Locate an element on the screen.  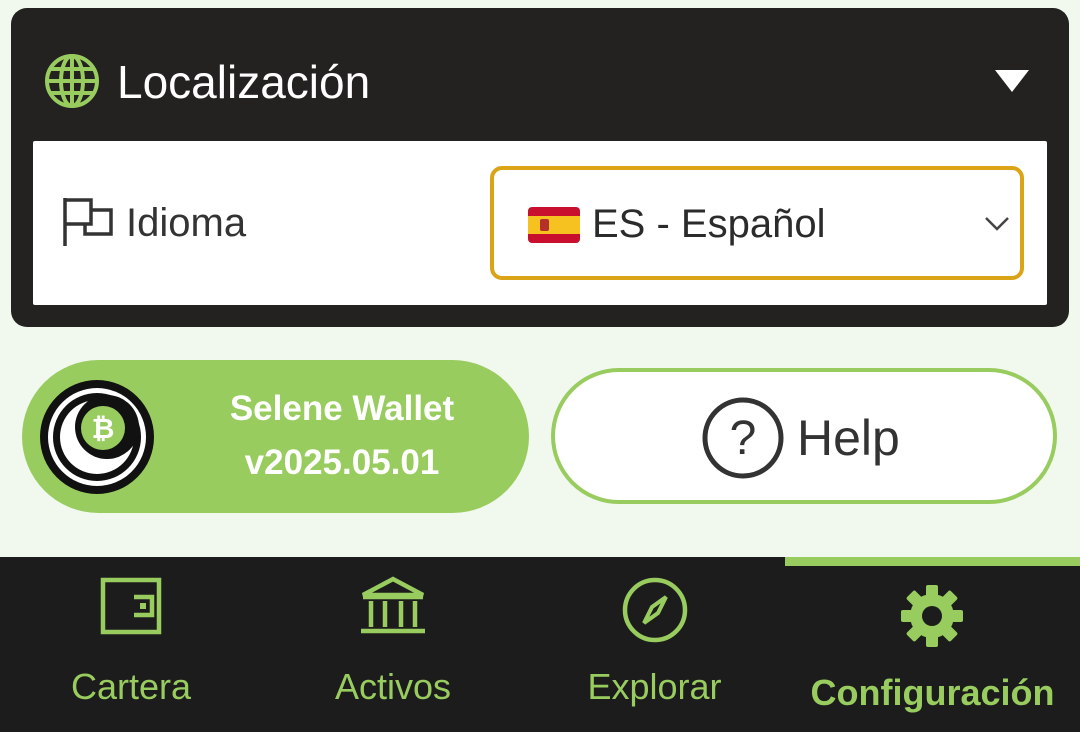
language-select: ES - Español is located at coordinates (757, 223).